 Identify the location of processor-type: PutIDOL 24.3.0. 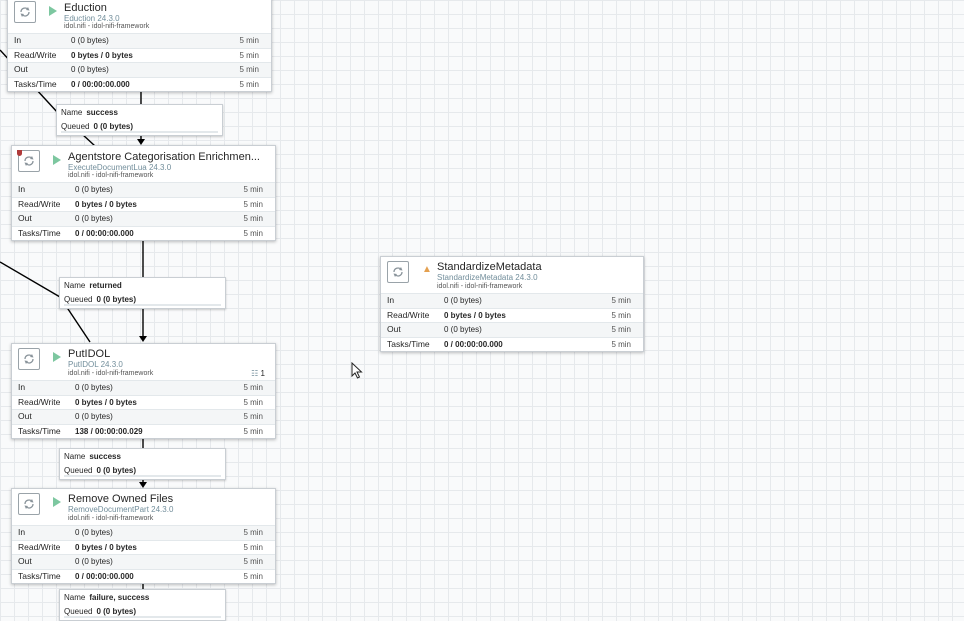
(95, 364).